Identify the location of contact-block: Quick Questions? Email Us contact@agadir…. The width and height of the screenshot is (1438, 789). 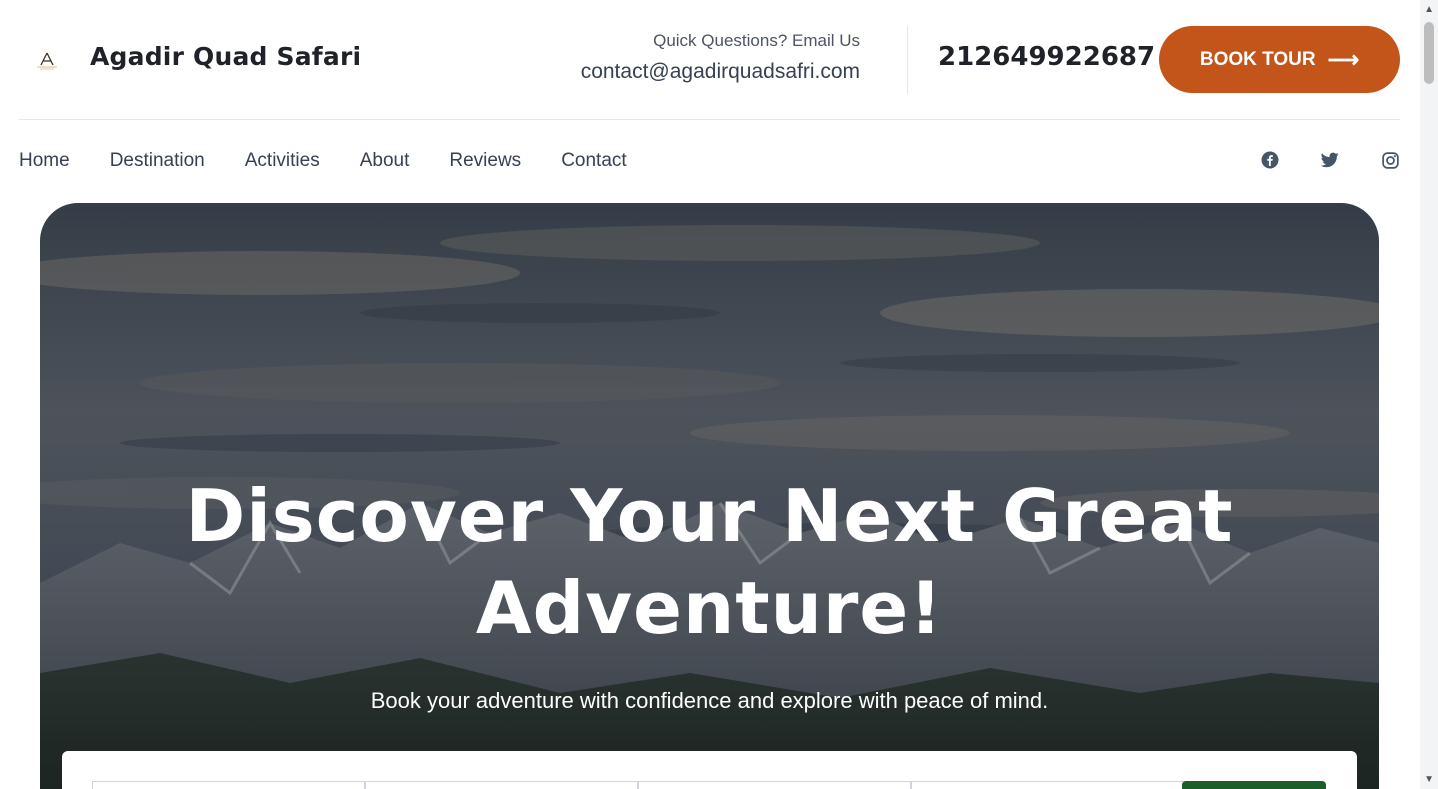
(720, 58).